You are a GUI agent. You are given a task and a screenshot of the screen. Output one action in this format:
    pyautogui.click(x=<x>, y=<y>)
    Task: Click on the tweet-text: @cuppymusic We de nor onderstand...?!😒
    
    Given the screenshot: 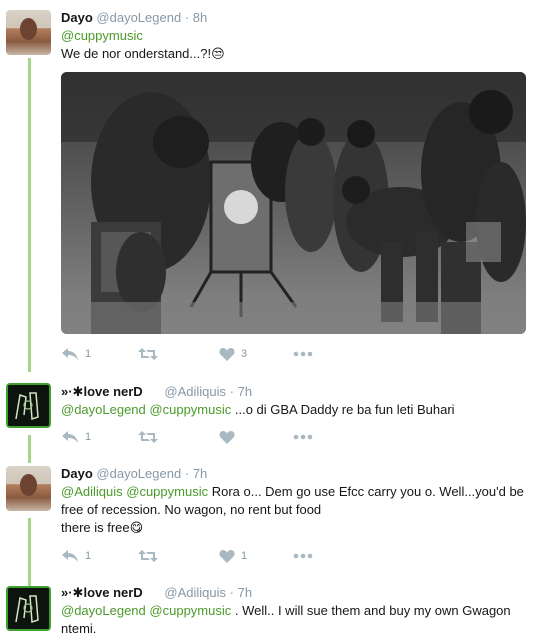 What is the action you would take?
    pyautogui.click(x=303, y=45)
    